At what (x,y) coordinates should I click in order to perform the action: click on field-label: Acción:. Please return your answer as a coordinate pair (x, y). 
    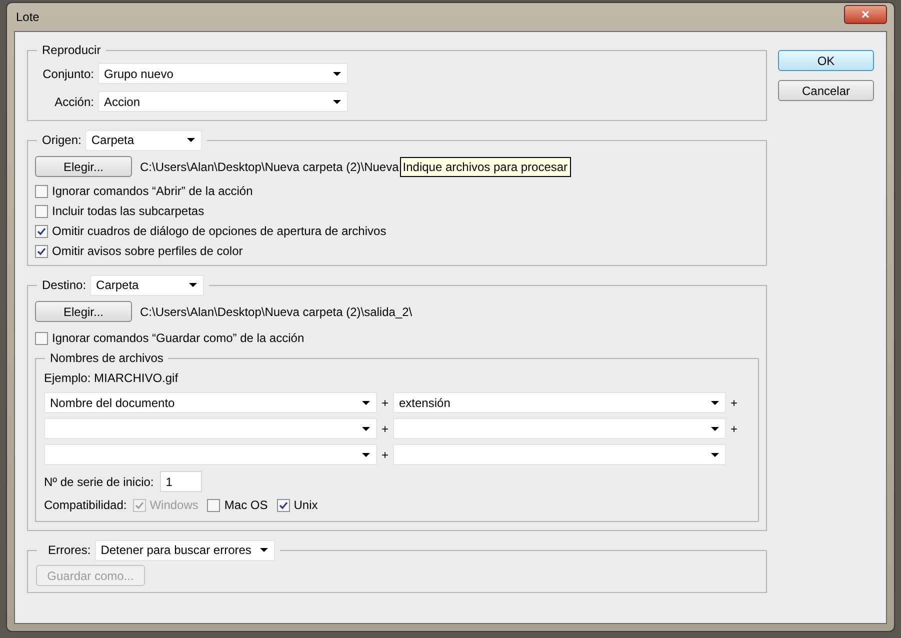
    Looking at the image, I should click on (74, 102).